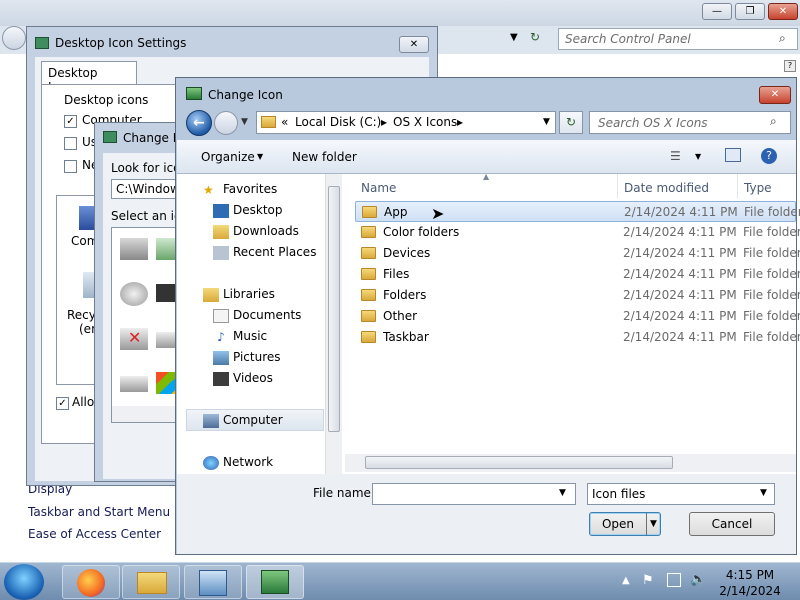 This screenshot has height=600, width=800. I want to click on search-input: Search Control Panel ⌕, so click(678, 39).